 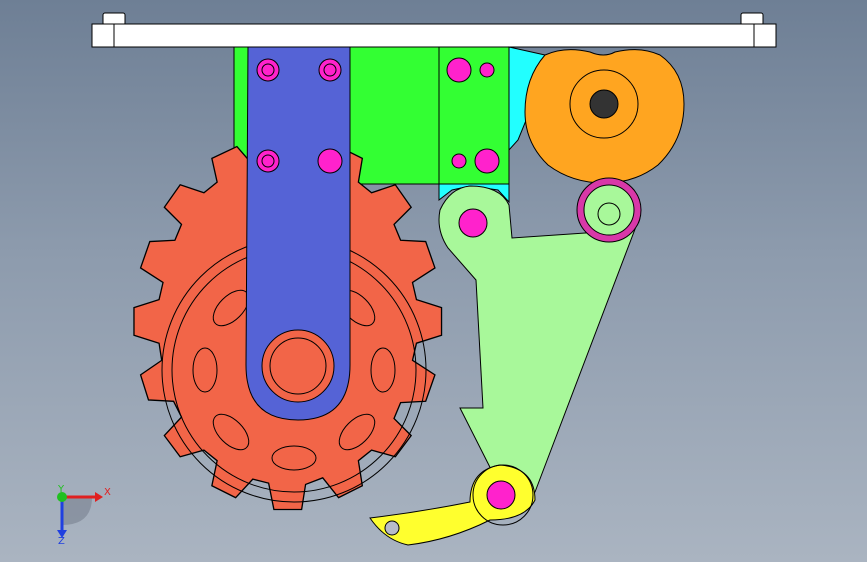 I want to click on pawl-pivot-hole, so click(x=501, y=495).